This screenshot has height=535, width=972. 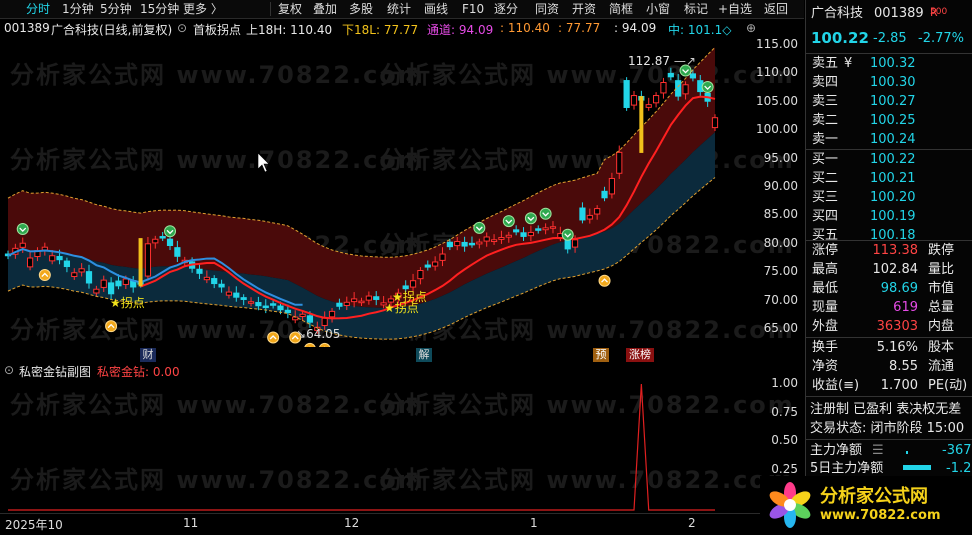 What do you see at coordinates (182, 28) in the screenshot?
I see `indicator-toggle-icon: ⊙` at bounding box center [182, 28].